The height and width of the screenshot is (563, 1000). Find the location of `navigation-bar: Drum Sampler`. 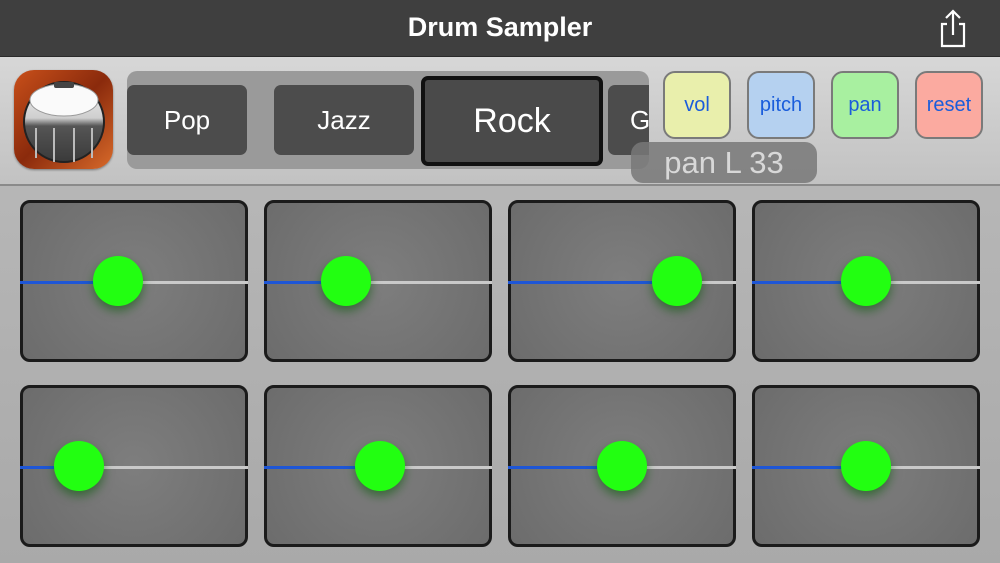

navigation-bar: Drum Sampler is located at coordinates (500, 28).